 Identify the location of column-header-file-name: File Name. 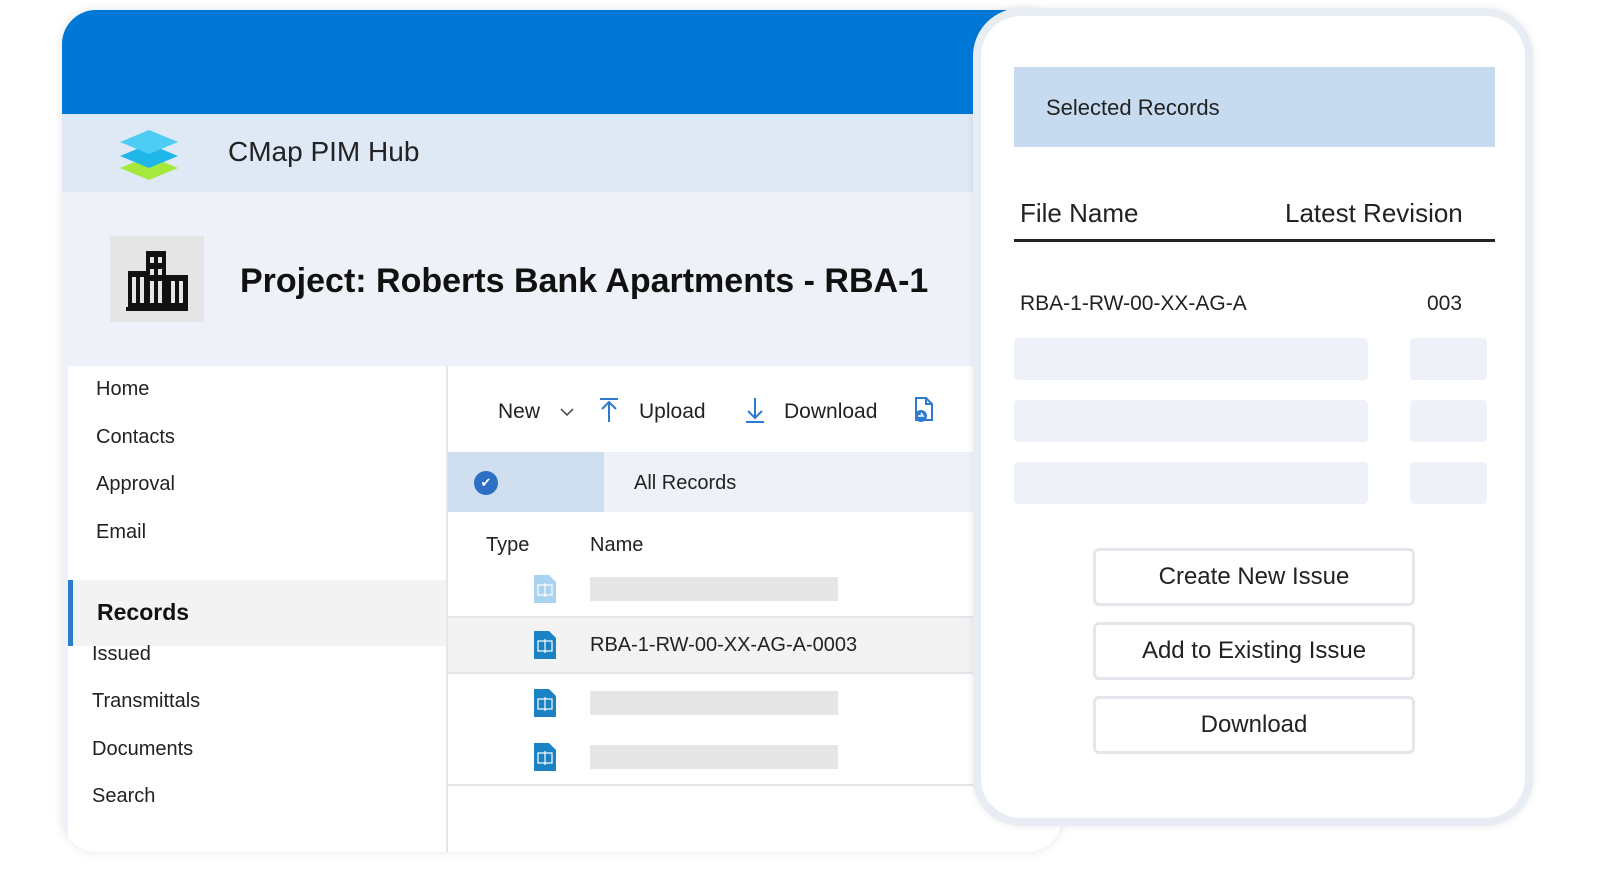
(1079, 213).